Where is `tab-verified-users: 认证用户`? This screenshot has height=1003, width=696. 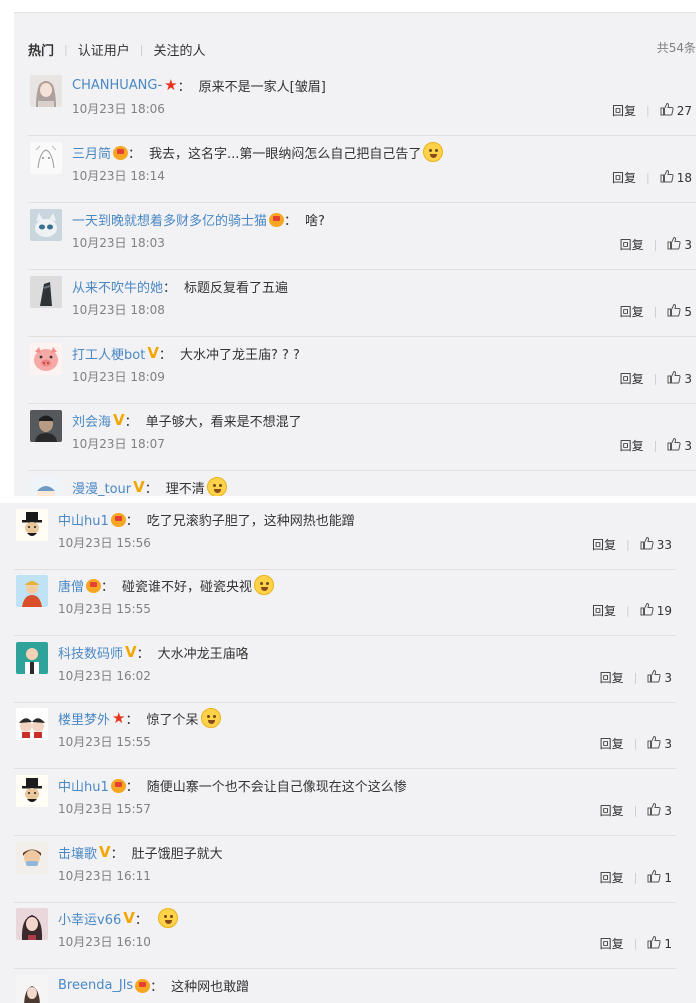 tab-verified-users: 认证用户 is located at coordinates (104, 49).